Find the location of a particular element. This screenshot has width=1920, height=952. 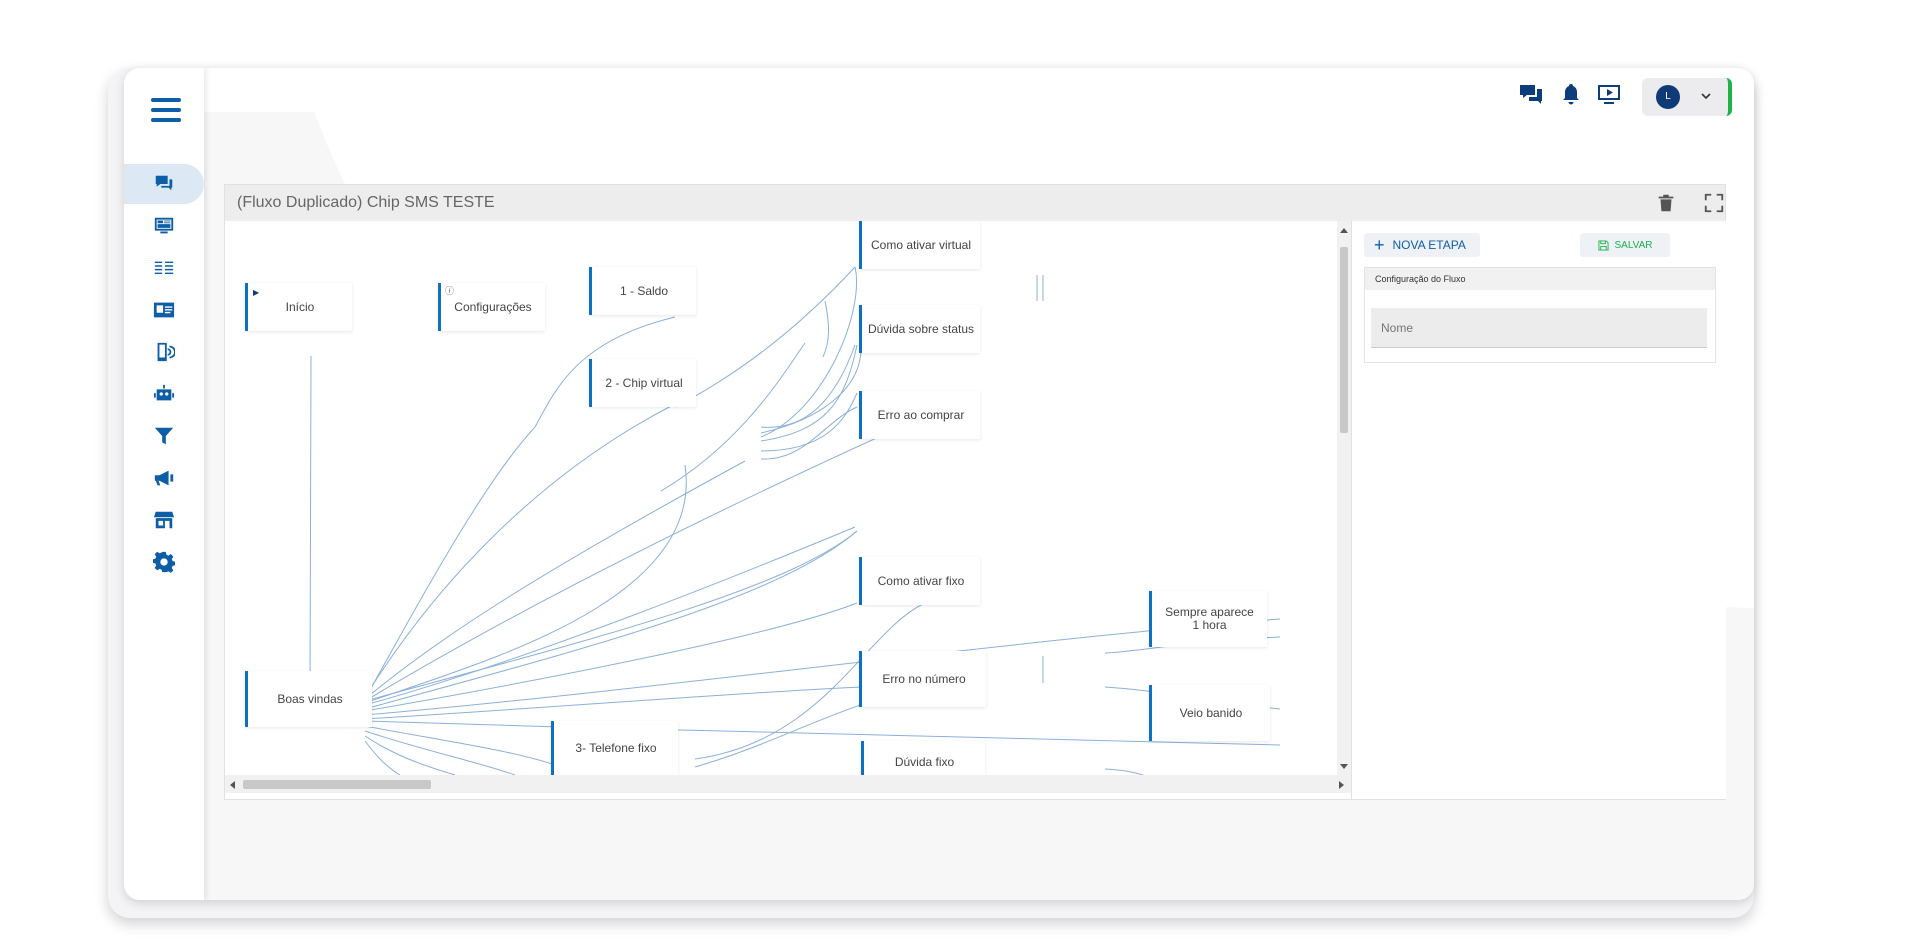

chevron-down-icon is located at coordinates (1706, 96).